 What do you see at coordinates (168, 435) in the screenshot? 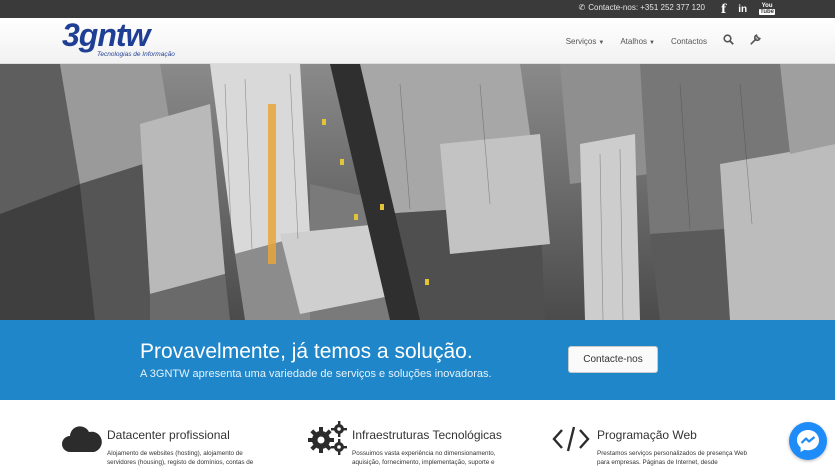
I see `service-title: Datacenter profissional` at bounding box center [168, 435].